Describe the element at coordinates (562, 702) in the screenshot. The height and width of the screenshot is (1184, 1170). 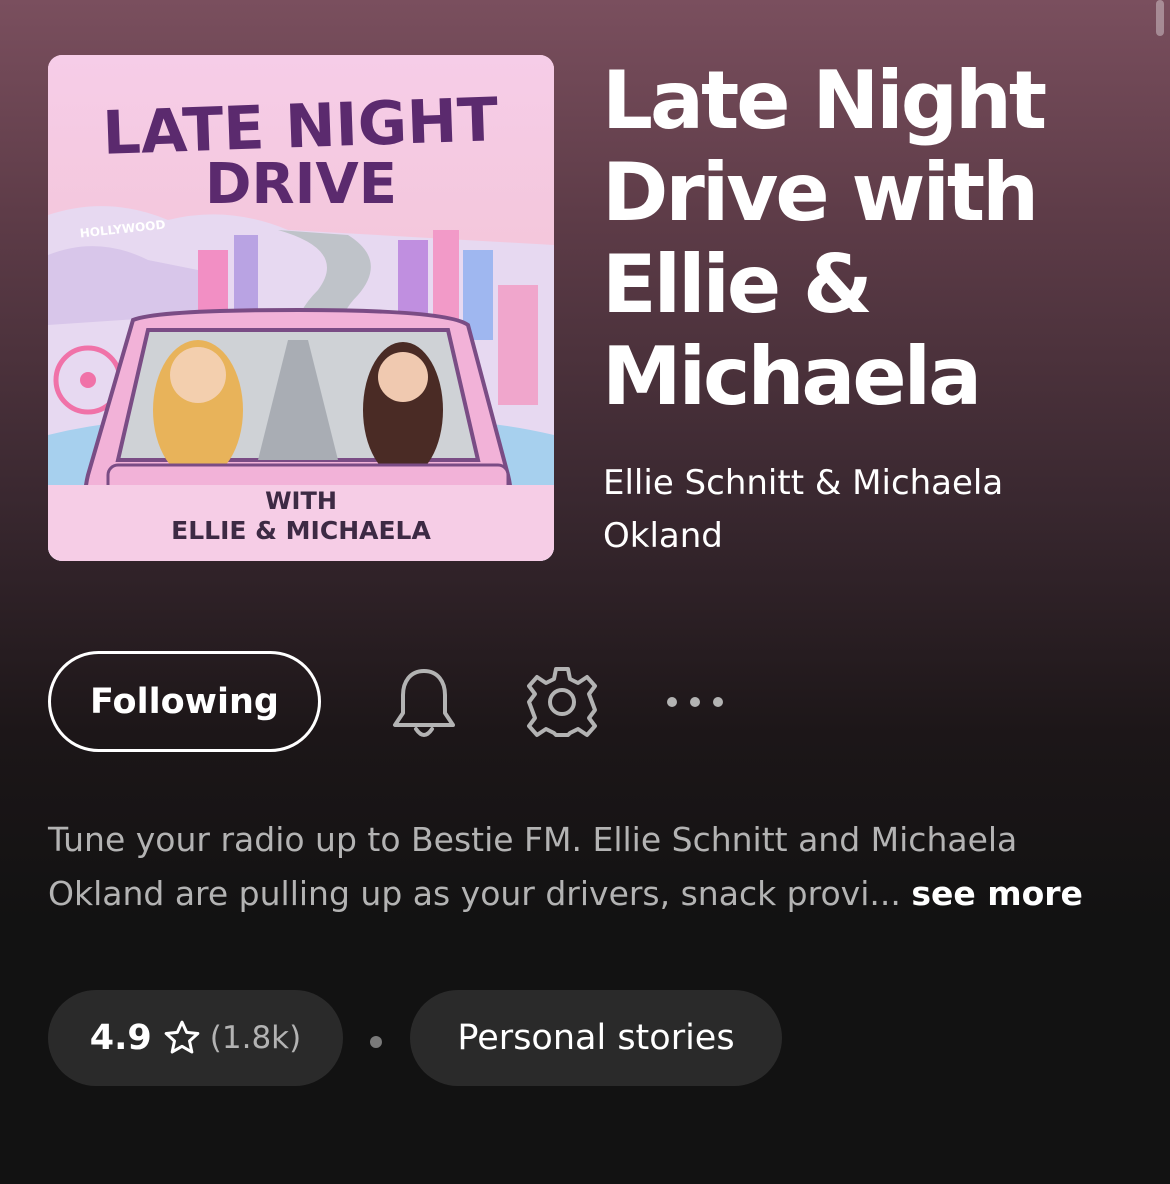
I see `gear-icon` at that location.